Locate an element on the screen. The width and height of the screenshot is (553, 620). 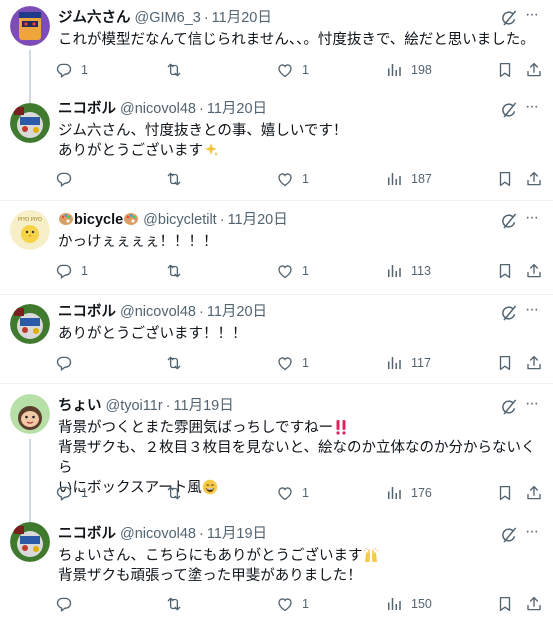
views-button: 187 is located at coordinates (408, 179).